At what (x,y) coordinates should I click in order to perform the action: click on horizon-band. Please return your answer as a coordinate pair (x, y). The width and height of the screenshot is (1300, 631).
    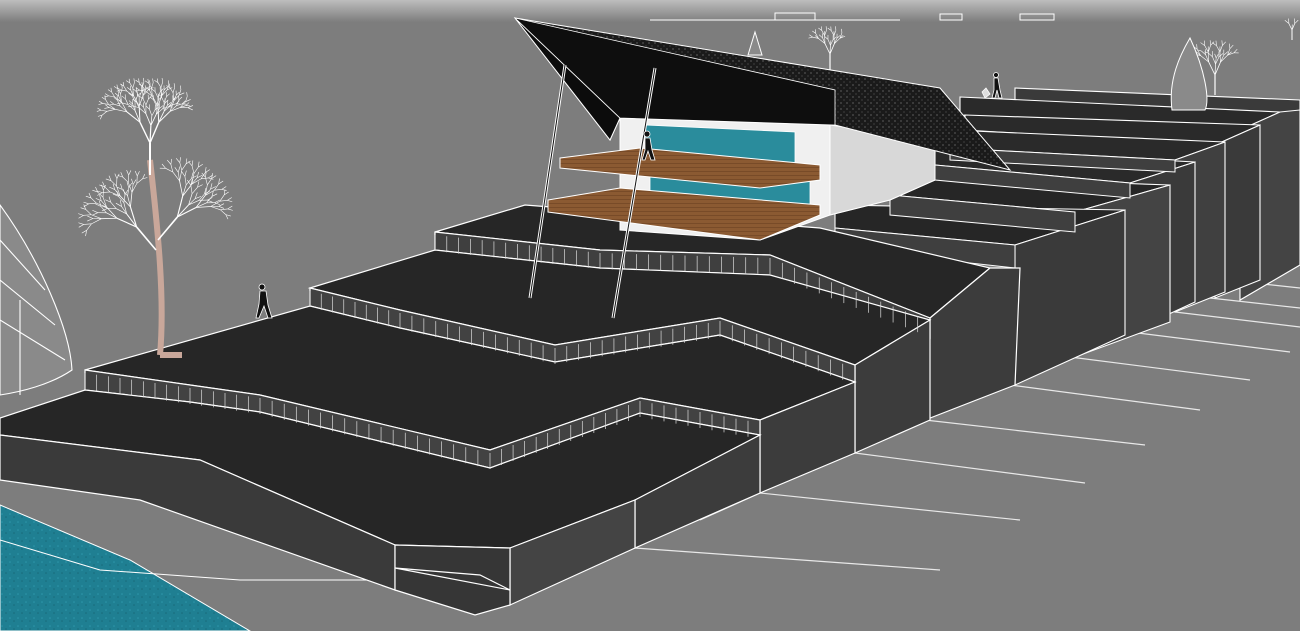
    Looking at the image, I should click on (650, 11).